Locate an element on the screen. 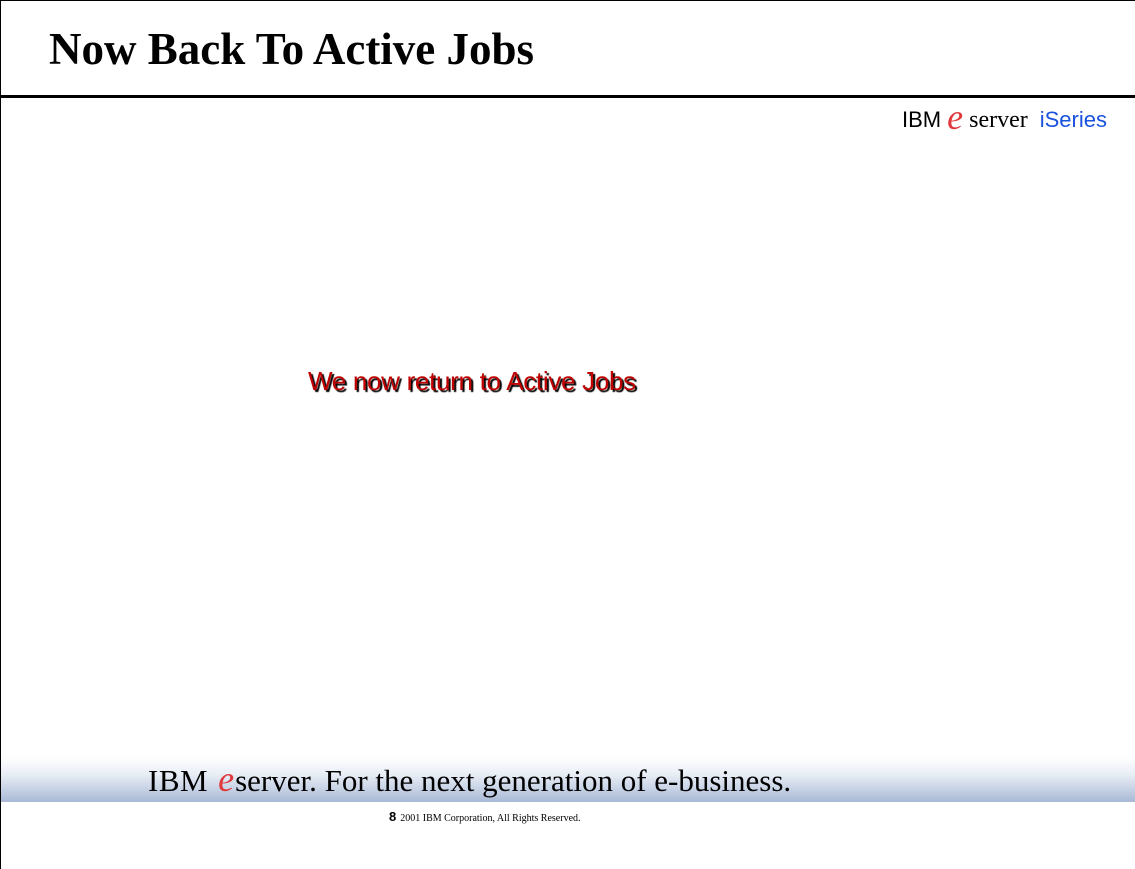 Image resolution: width=1135 pixels, height=869 pixels. copyright-number: 8 is located at coordinates (393, 816).